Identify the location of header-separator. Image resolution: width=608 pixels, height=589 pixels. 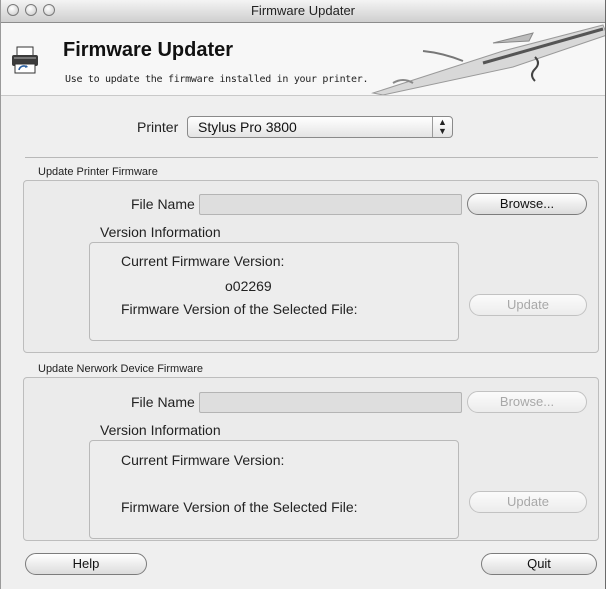
(311, 157).